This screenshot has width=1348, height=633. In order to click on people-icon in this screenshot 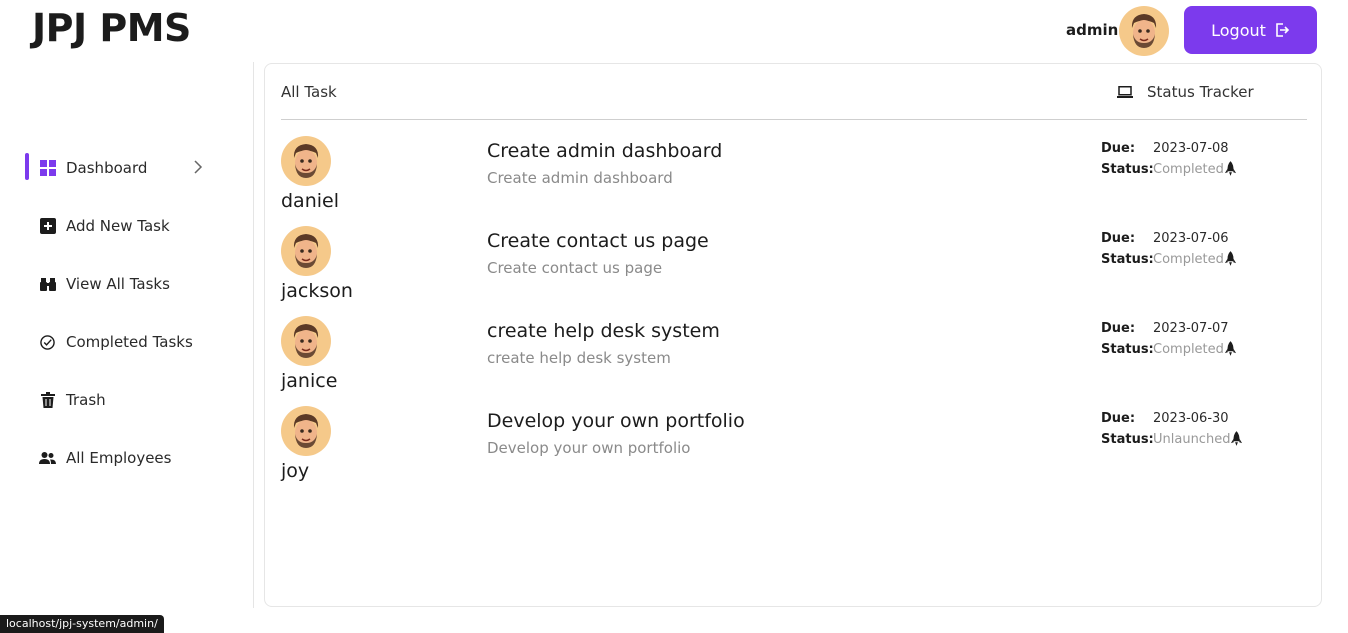, I will do `click(47, 458)`.